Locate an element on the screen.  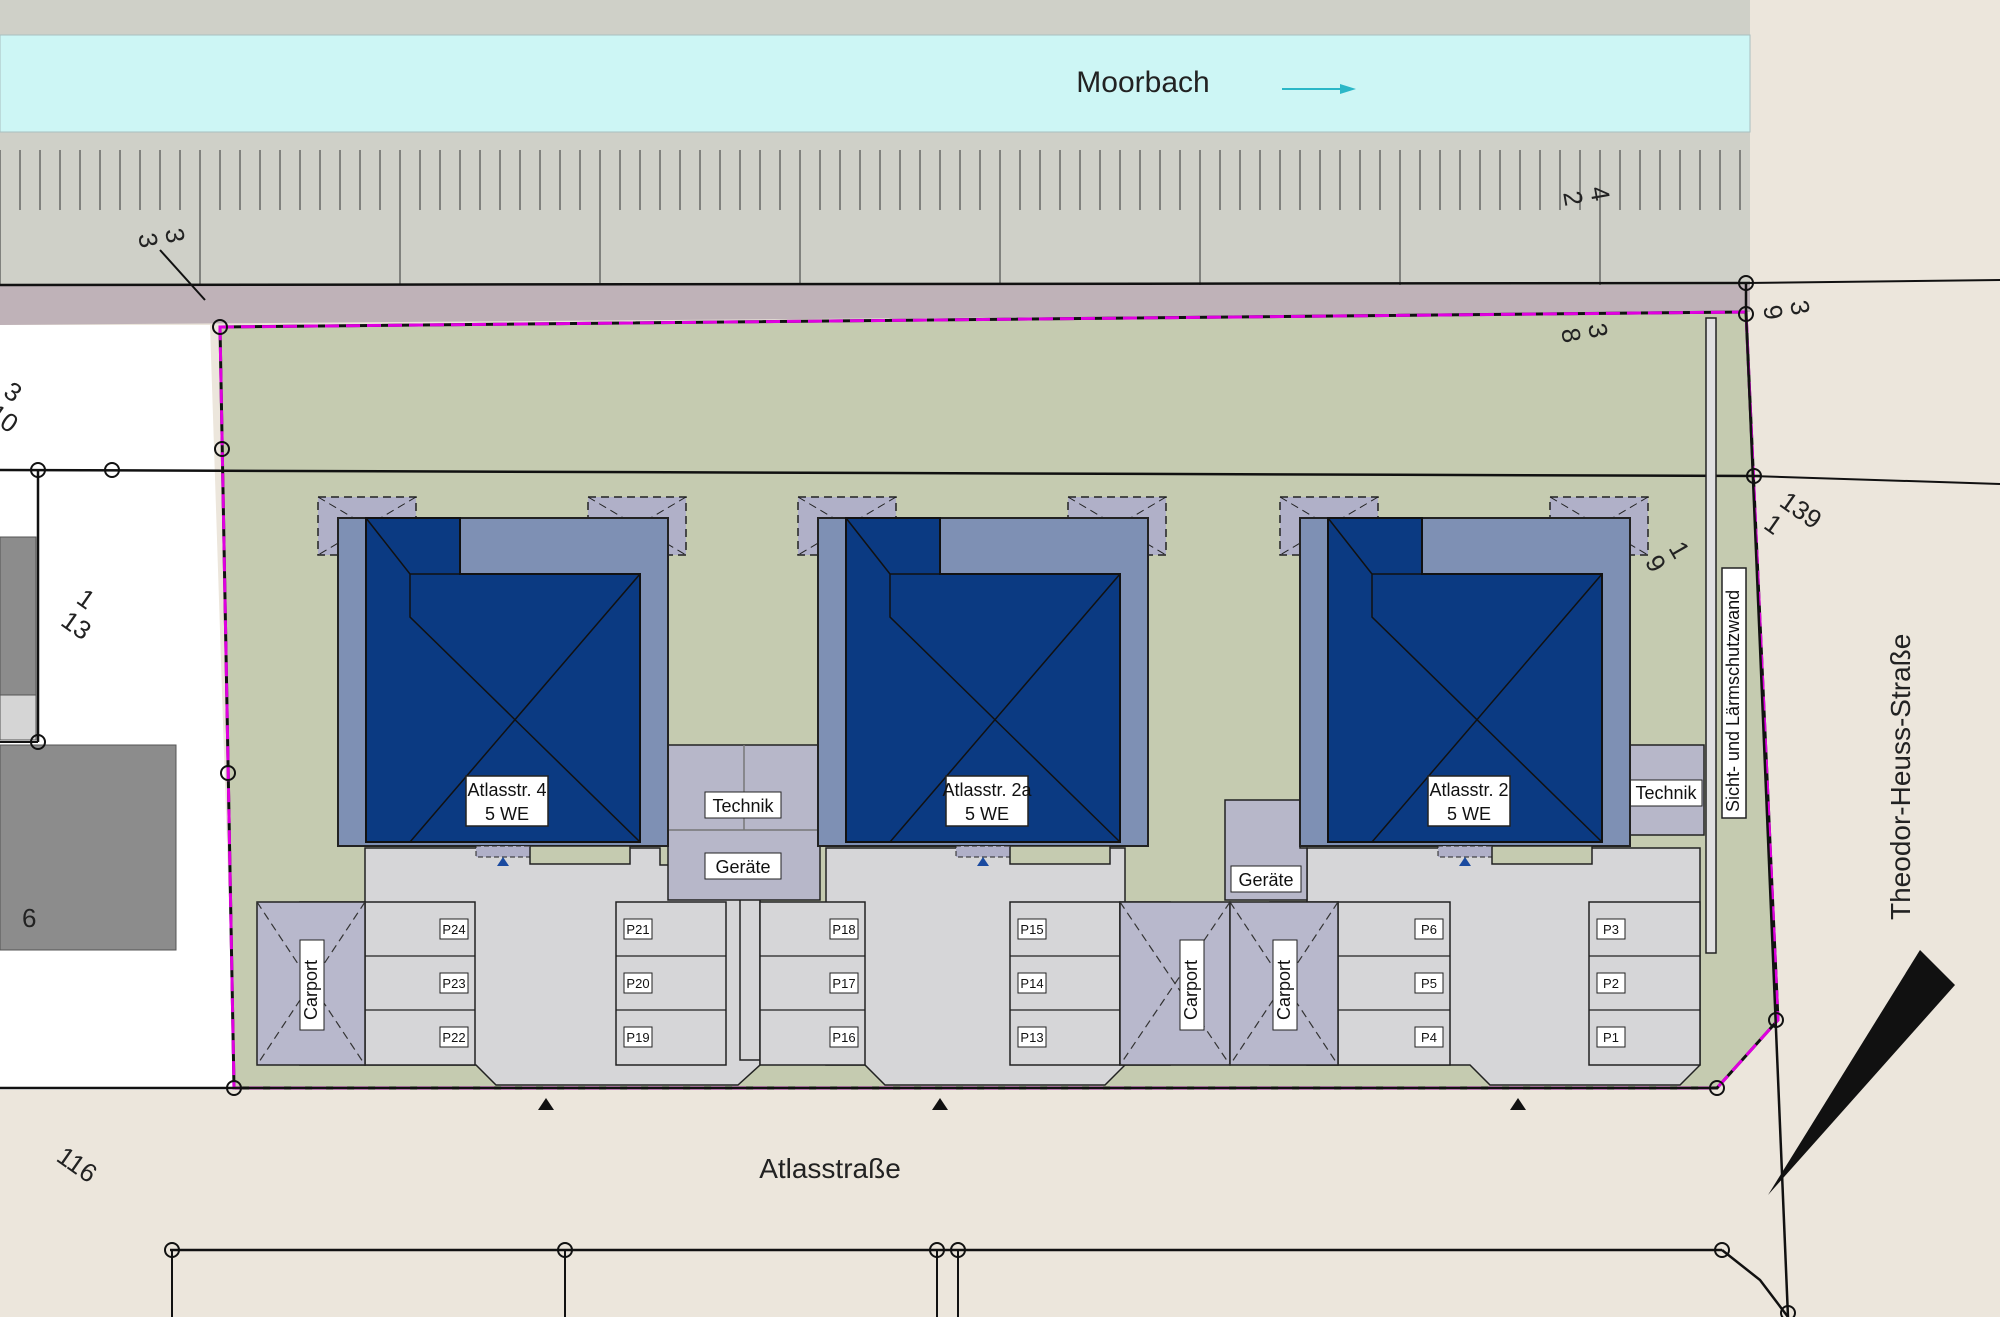
geraete-label-1: Geräte is located at coordinates (742, 867).